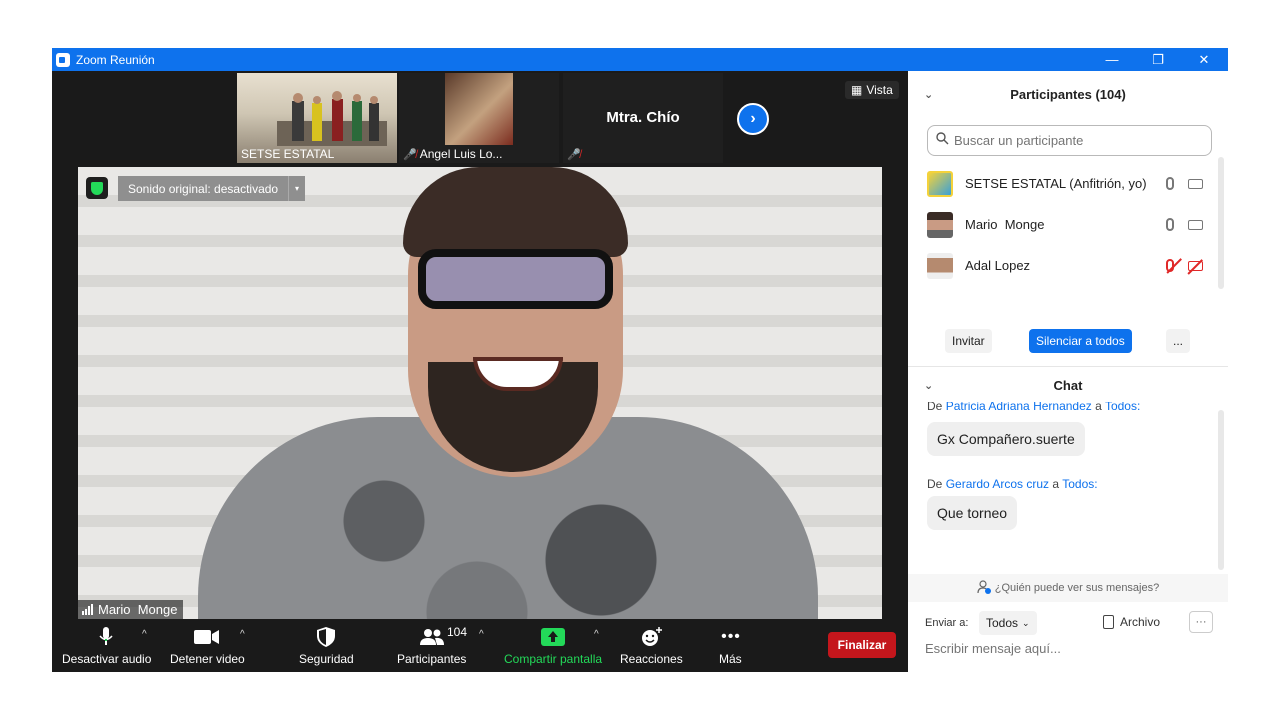 The image size is (1280, 720). What do you see at coordinates (1201, 622) in the screenshot?
I see `chat-more-button: ···` at bounding box center [1201, 622].